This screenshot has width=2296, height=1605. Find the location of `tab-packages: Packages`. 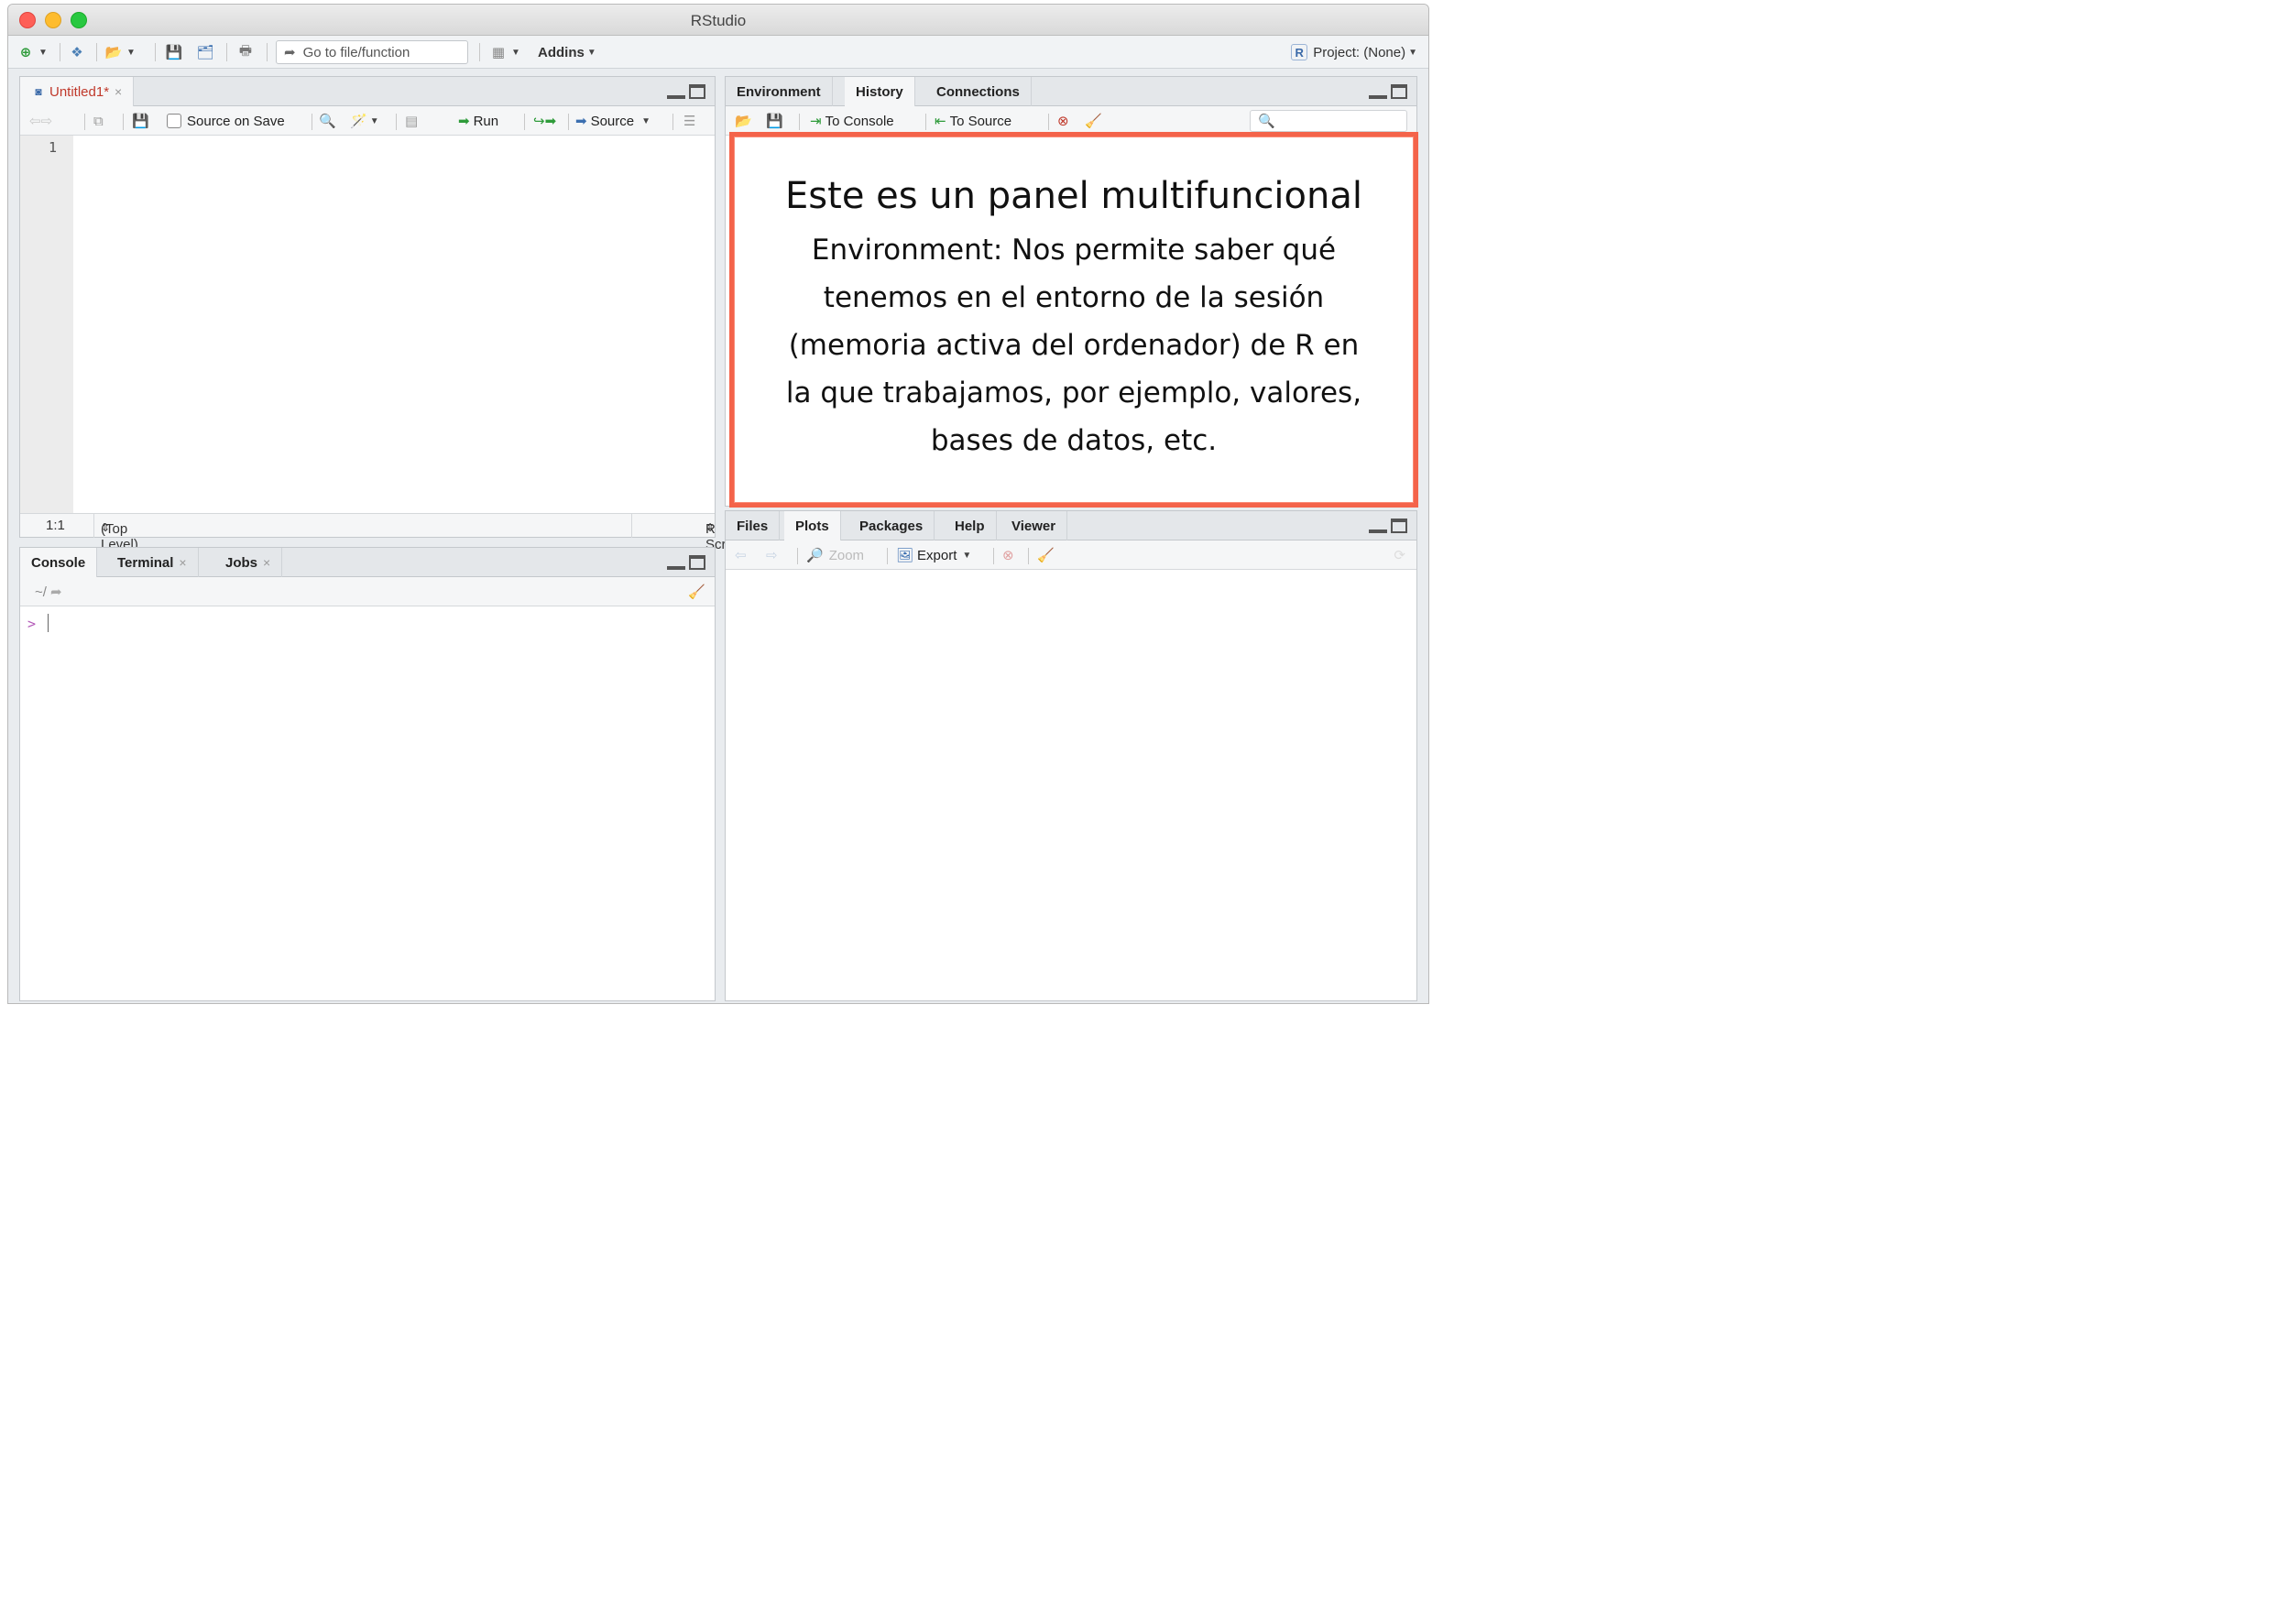

tab-packages: Packages is located at coordinates (892, 526).